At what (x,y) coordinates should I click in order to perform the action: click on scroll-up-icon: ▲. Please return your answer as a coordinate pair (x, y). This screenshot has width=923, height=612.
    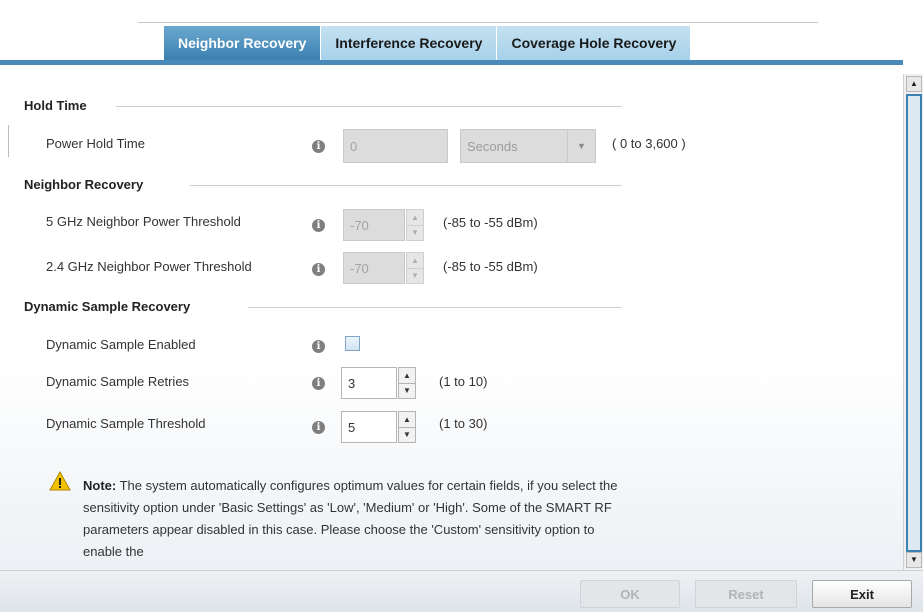
    Looking at the image, I should click on (914, 84).